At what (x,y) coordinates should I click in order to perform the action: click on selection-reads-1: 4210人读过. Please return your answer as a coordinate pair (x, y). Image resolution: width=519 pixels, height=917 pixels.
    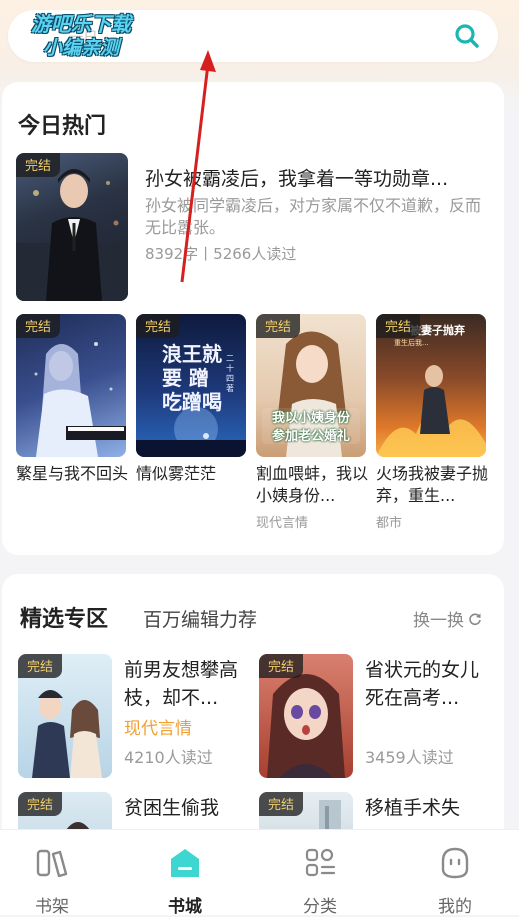
    Looking at the image, I should click on (168, 757).